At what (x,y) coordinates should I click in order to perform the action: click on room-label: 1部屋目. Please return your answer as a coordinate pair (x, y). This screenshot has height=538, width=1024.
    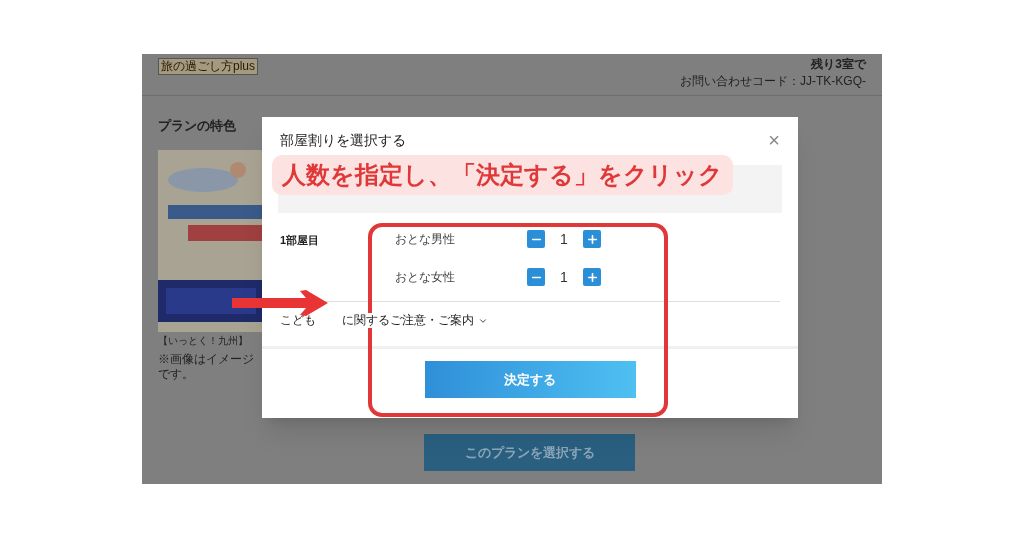
    Looking at the image, I should click on (300, 240).